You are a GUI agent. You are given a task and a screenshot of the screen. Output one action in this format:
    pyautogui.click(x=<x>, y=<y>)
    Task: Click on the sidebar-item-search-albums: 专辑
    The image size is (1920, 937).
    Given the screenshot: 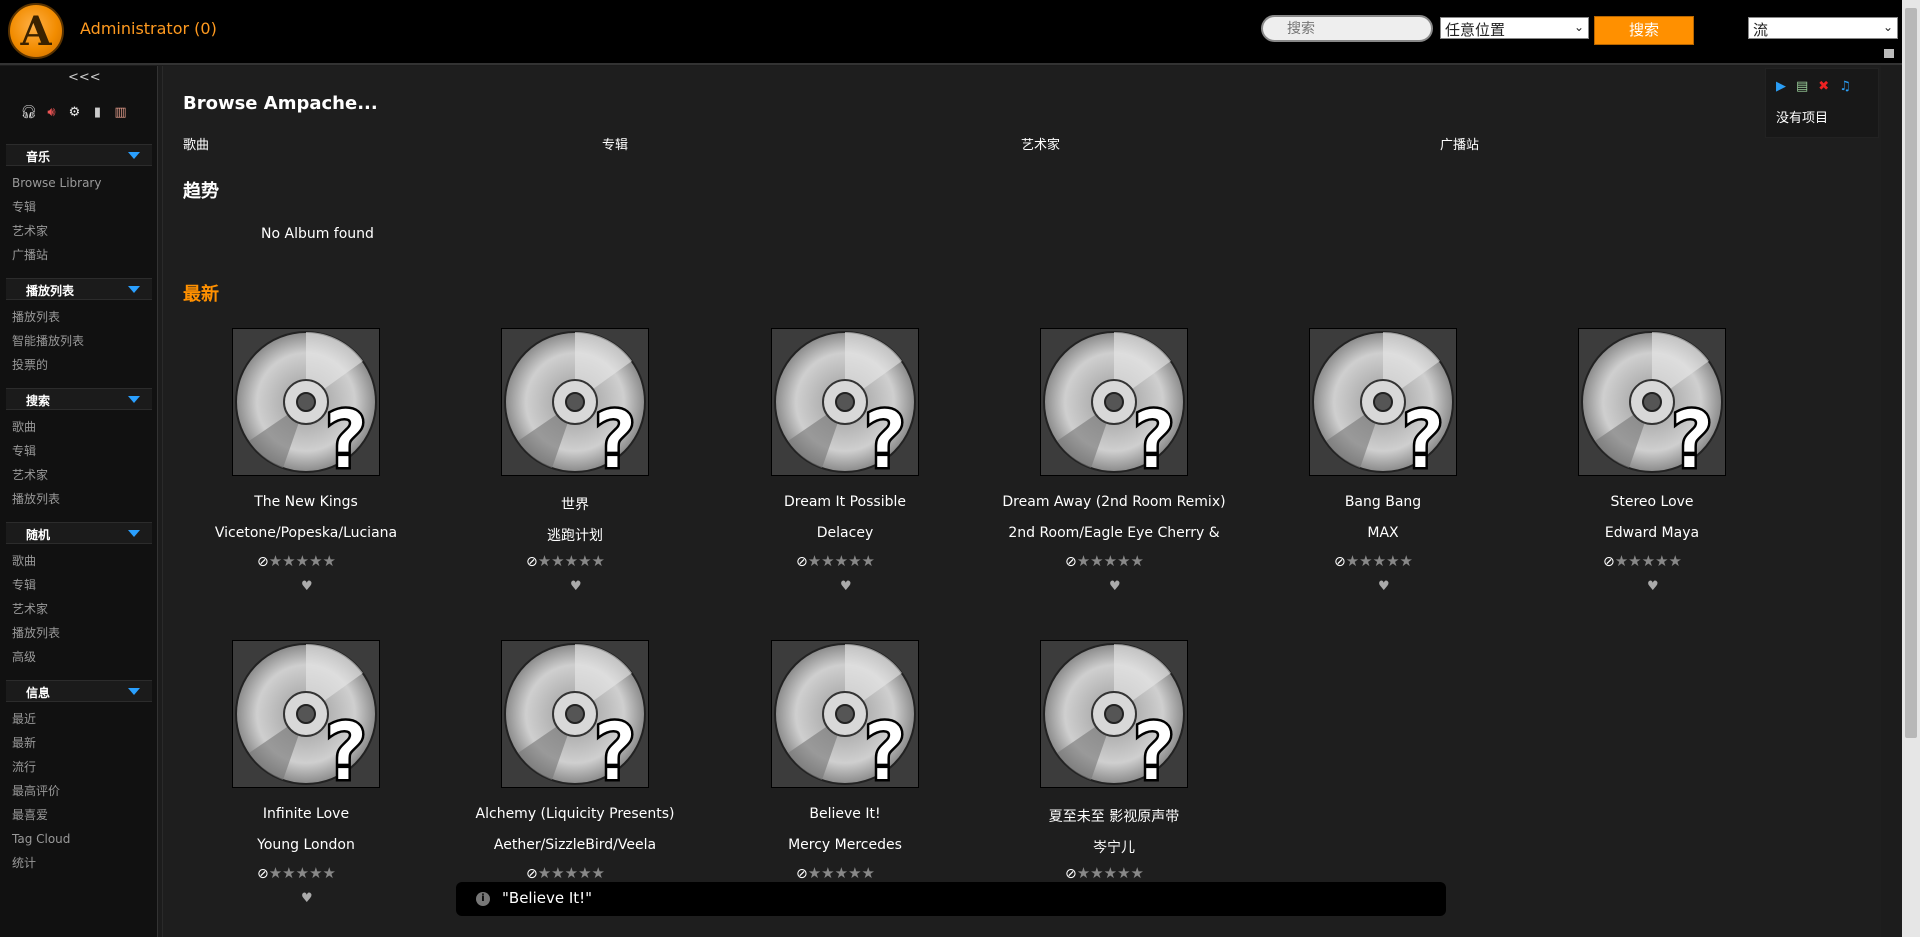 What is the action you would take?
    pyautogui.click(x=79, y=451)
    